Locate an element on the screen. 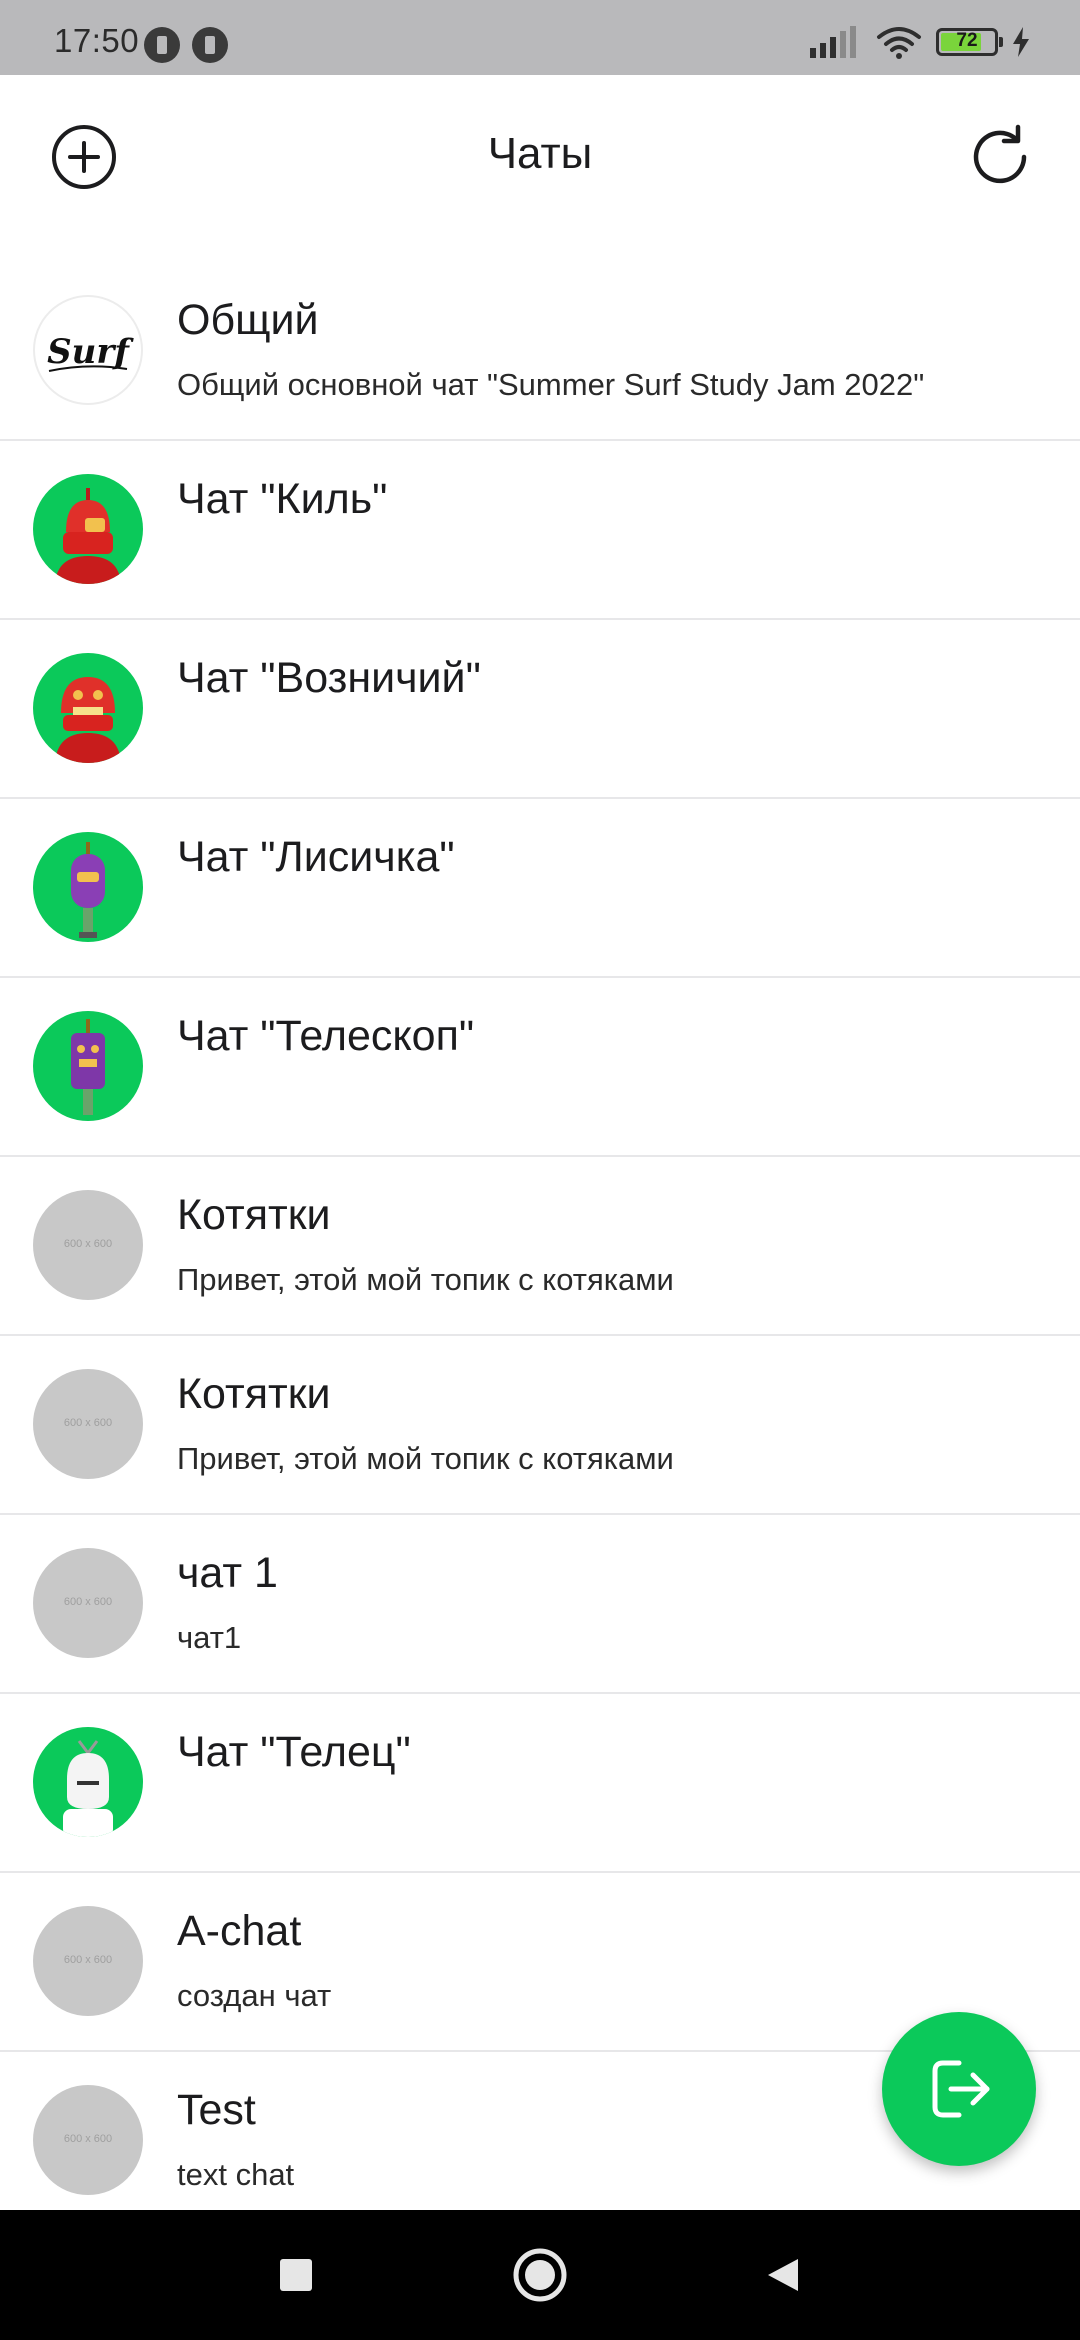  refresh-button is located at coordinates (1000, 157).